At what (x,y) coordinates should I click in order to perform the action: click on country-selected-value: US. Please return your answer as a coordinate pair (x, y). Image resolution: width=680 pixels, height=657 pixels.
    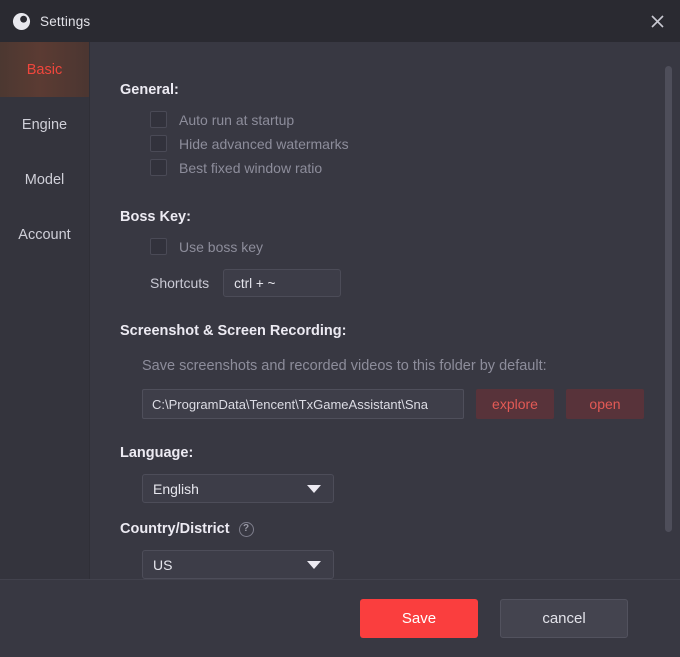
    Looking at the image, I should click on (163, 564).